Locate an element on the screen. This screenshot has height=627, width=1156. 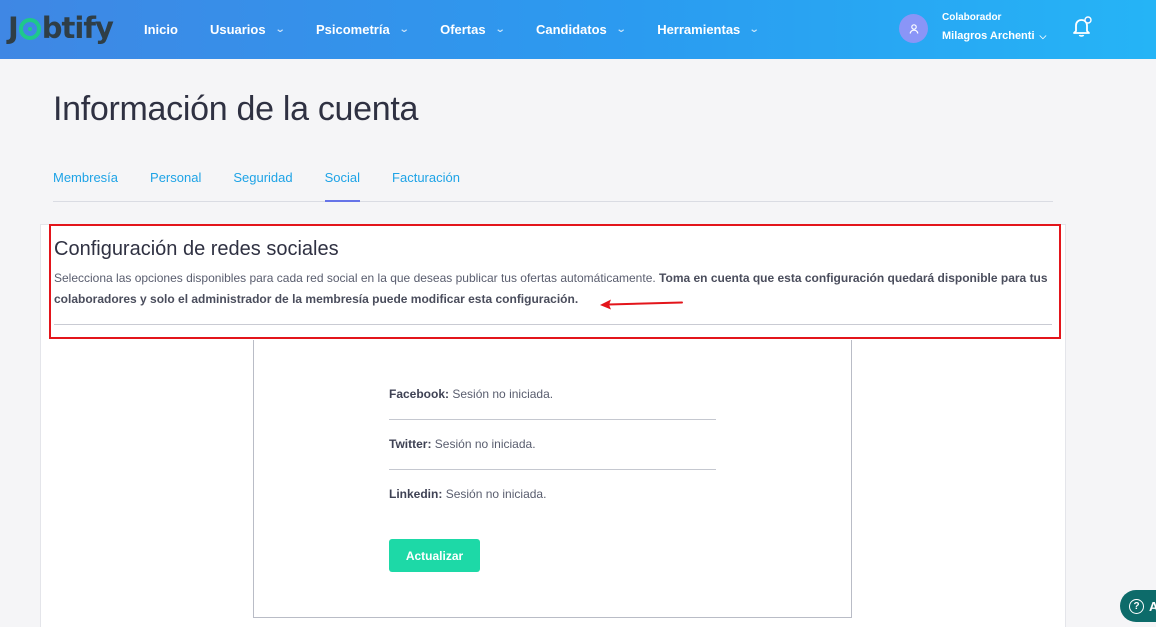
twitter-status: Twitter: Sesión no iniciada. is located at coordinates (462, 444).